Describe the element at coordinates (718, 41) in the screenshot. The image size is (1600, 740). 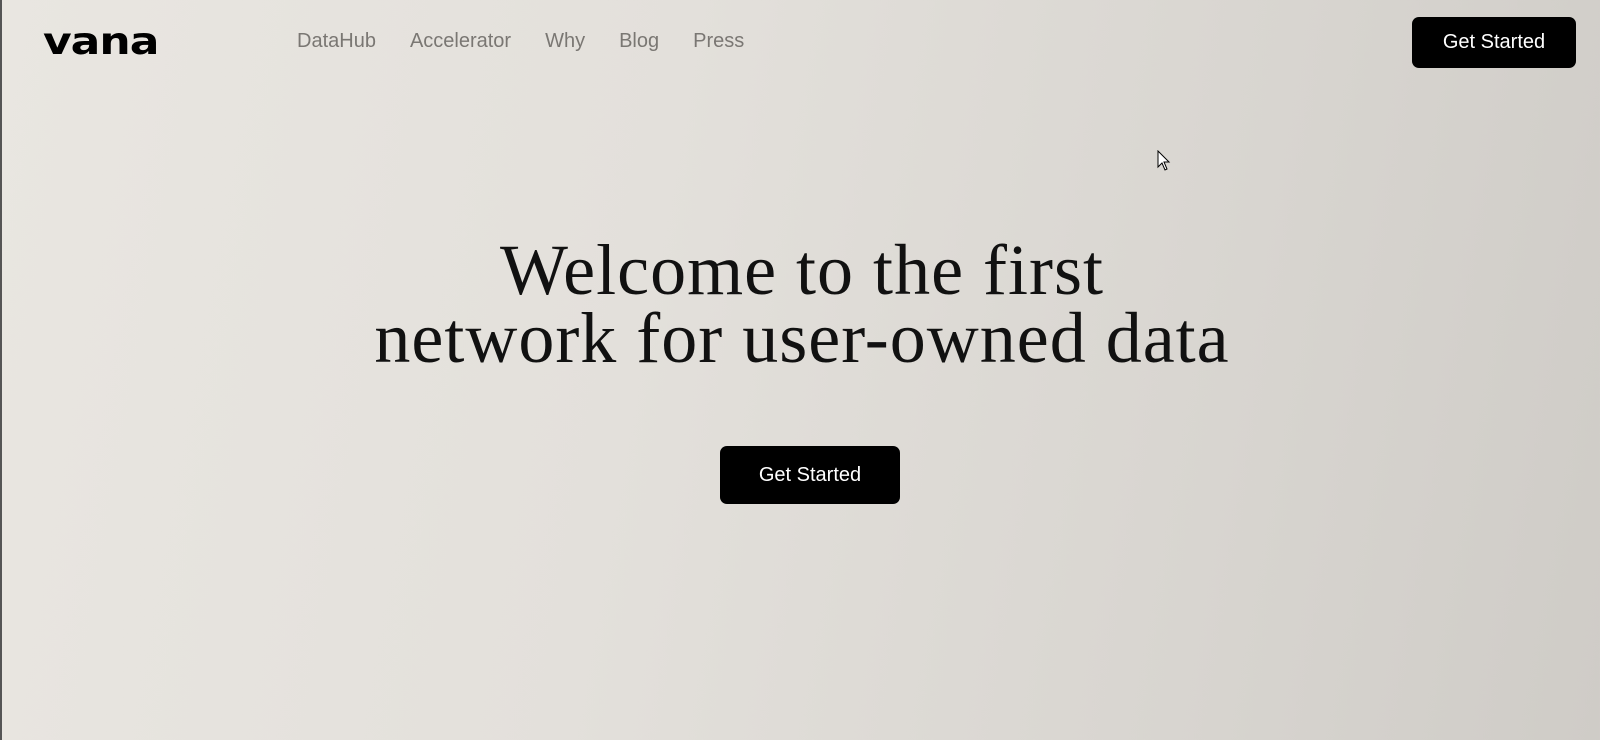
I see `nav-press: Press` at that location.